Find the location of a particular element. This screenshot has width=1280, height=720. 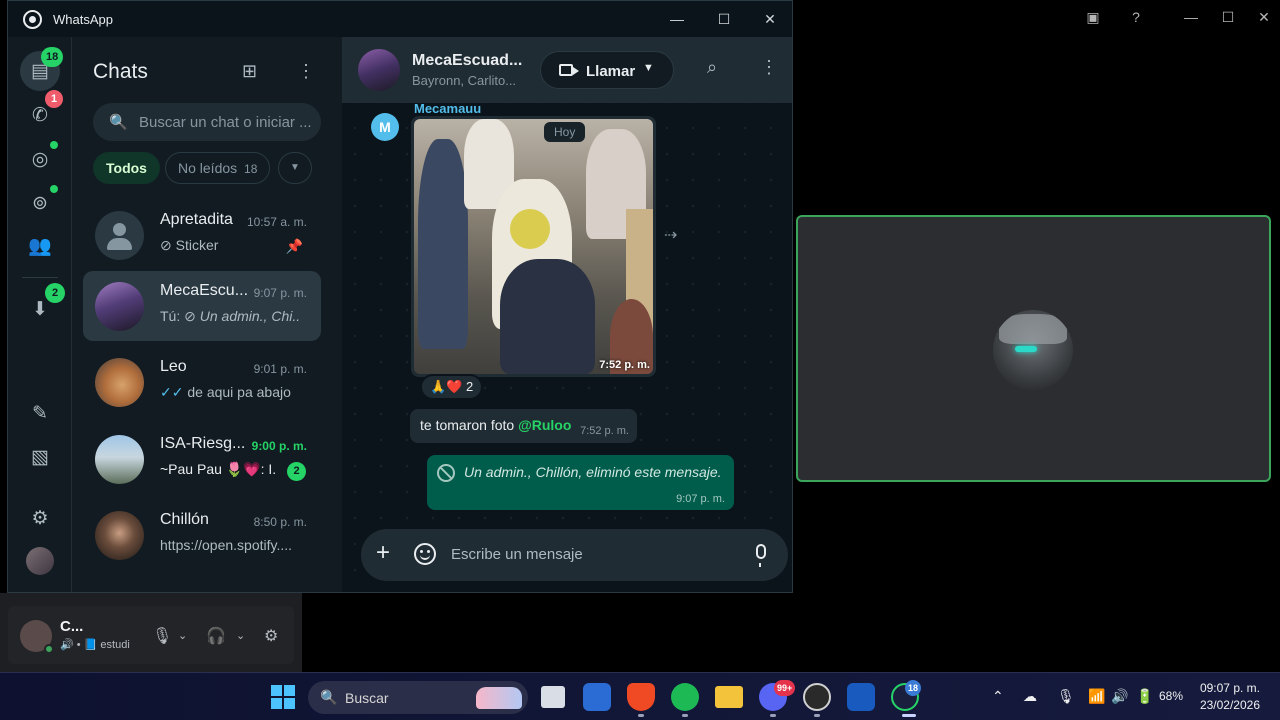

reactions-badge: 🙏❤️ 2 is located at coordinates (452, 387).